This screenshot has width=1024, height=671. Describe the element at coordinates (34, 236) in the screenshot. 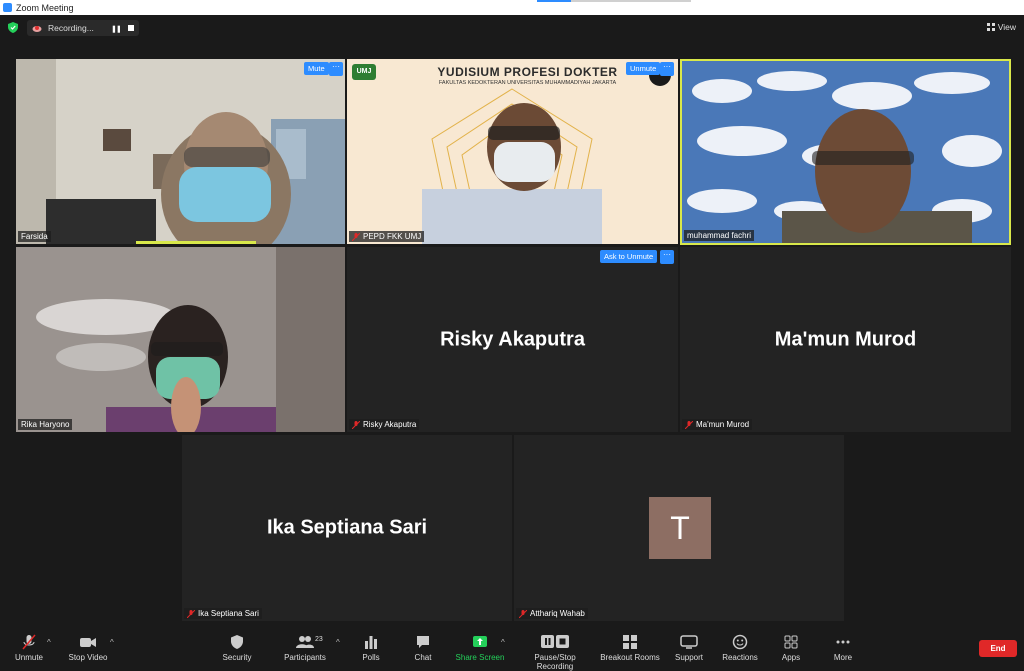

I see `participant-name-farsida: Farsida` at that location.